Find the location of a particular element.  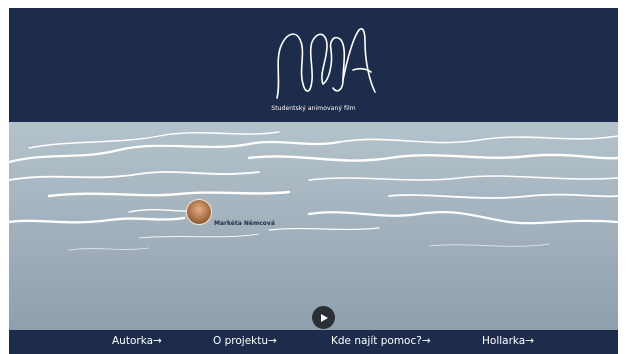

avatar is located at coordinates (199, 212).